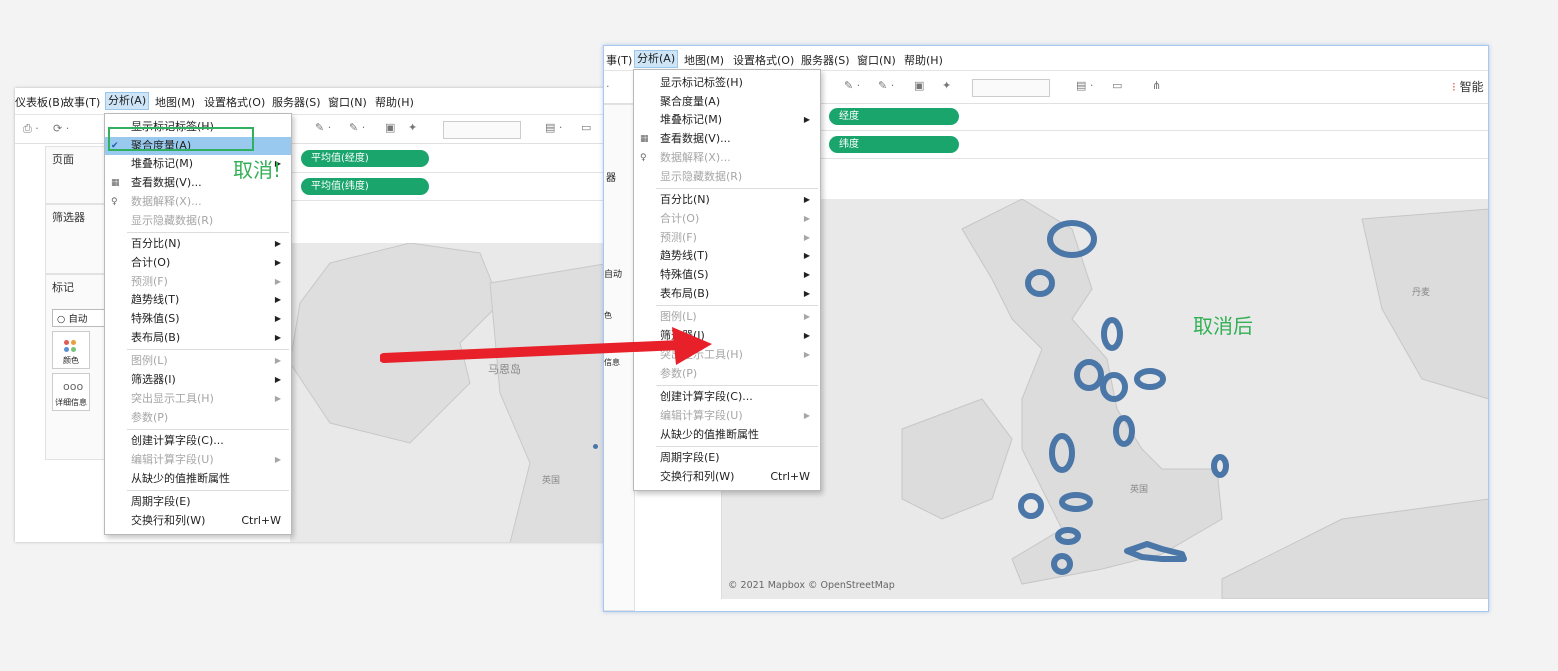 The width and height of the screenshot is (1558, 671). Describe the element at coordinates (1468, 86) in the screenshot. I see `show-me-button: ⁝ 智能` at that location.